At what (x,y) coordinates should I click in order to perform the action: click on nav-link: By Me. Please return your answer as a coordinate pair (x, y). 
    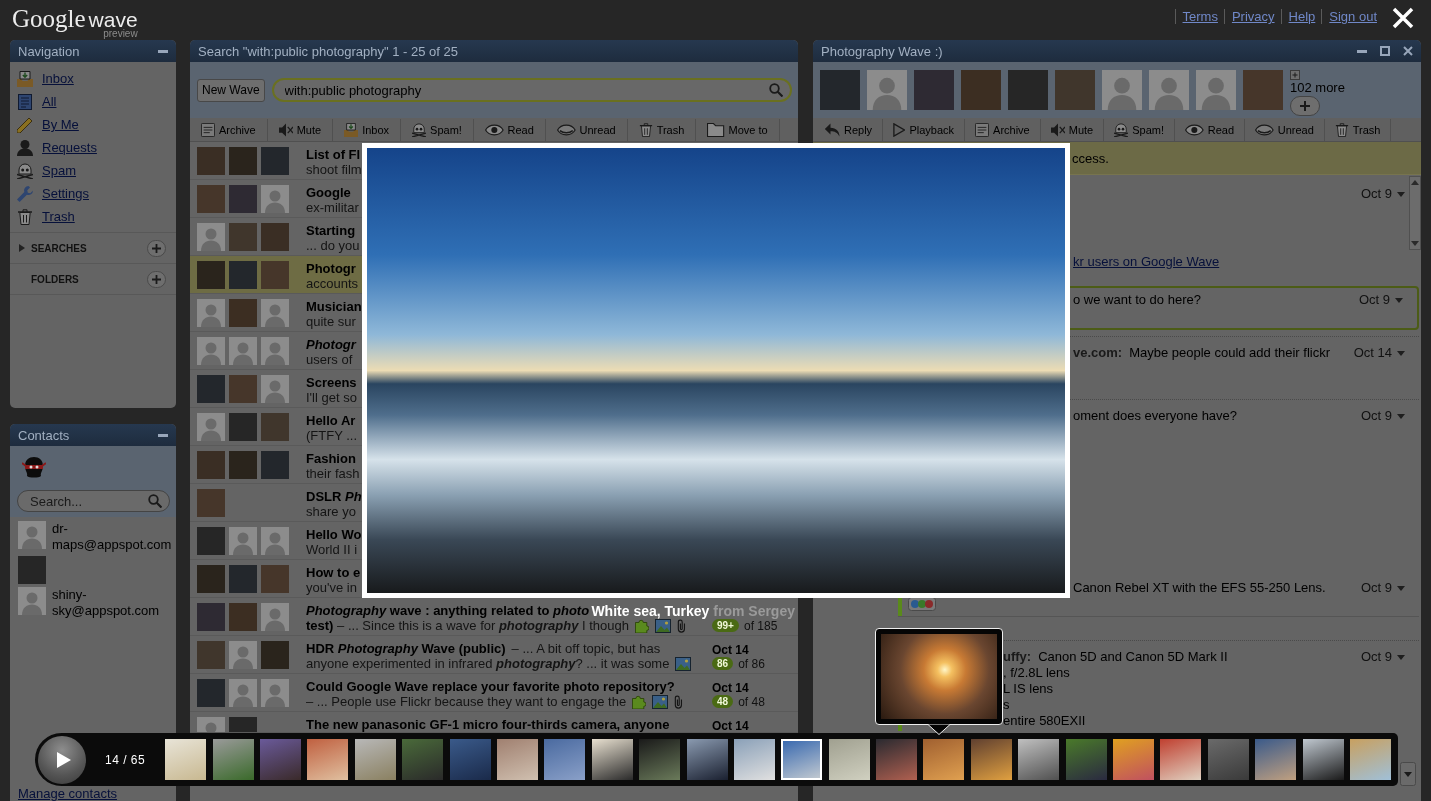
    Looking at the image, I should click on (48, 124).